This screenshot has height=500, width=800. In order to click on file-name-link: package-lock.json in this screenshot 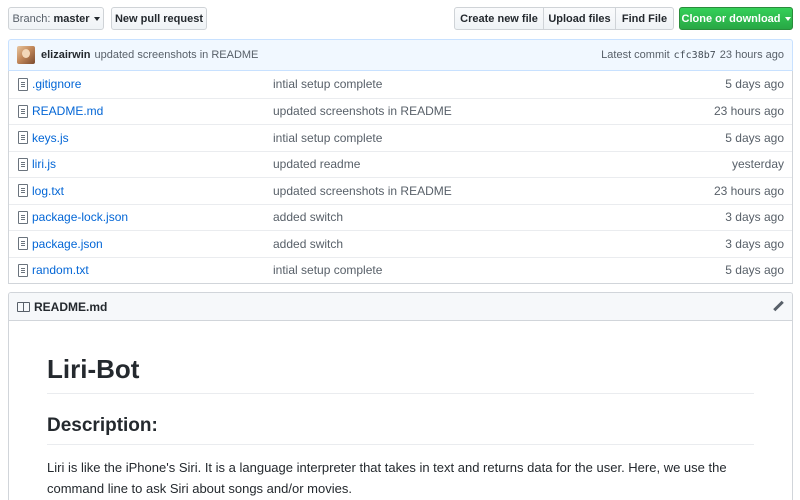, I will do `click(80, 217)`.